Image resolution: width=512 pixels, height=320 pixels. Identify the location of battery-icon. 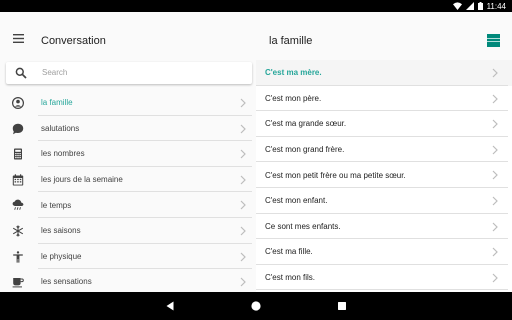
(480, 6).